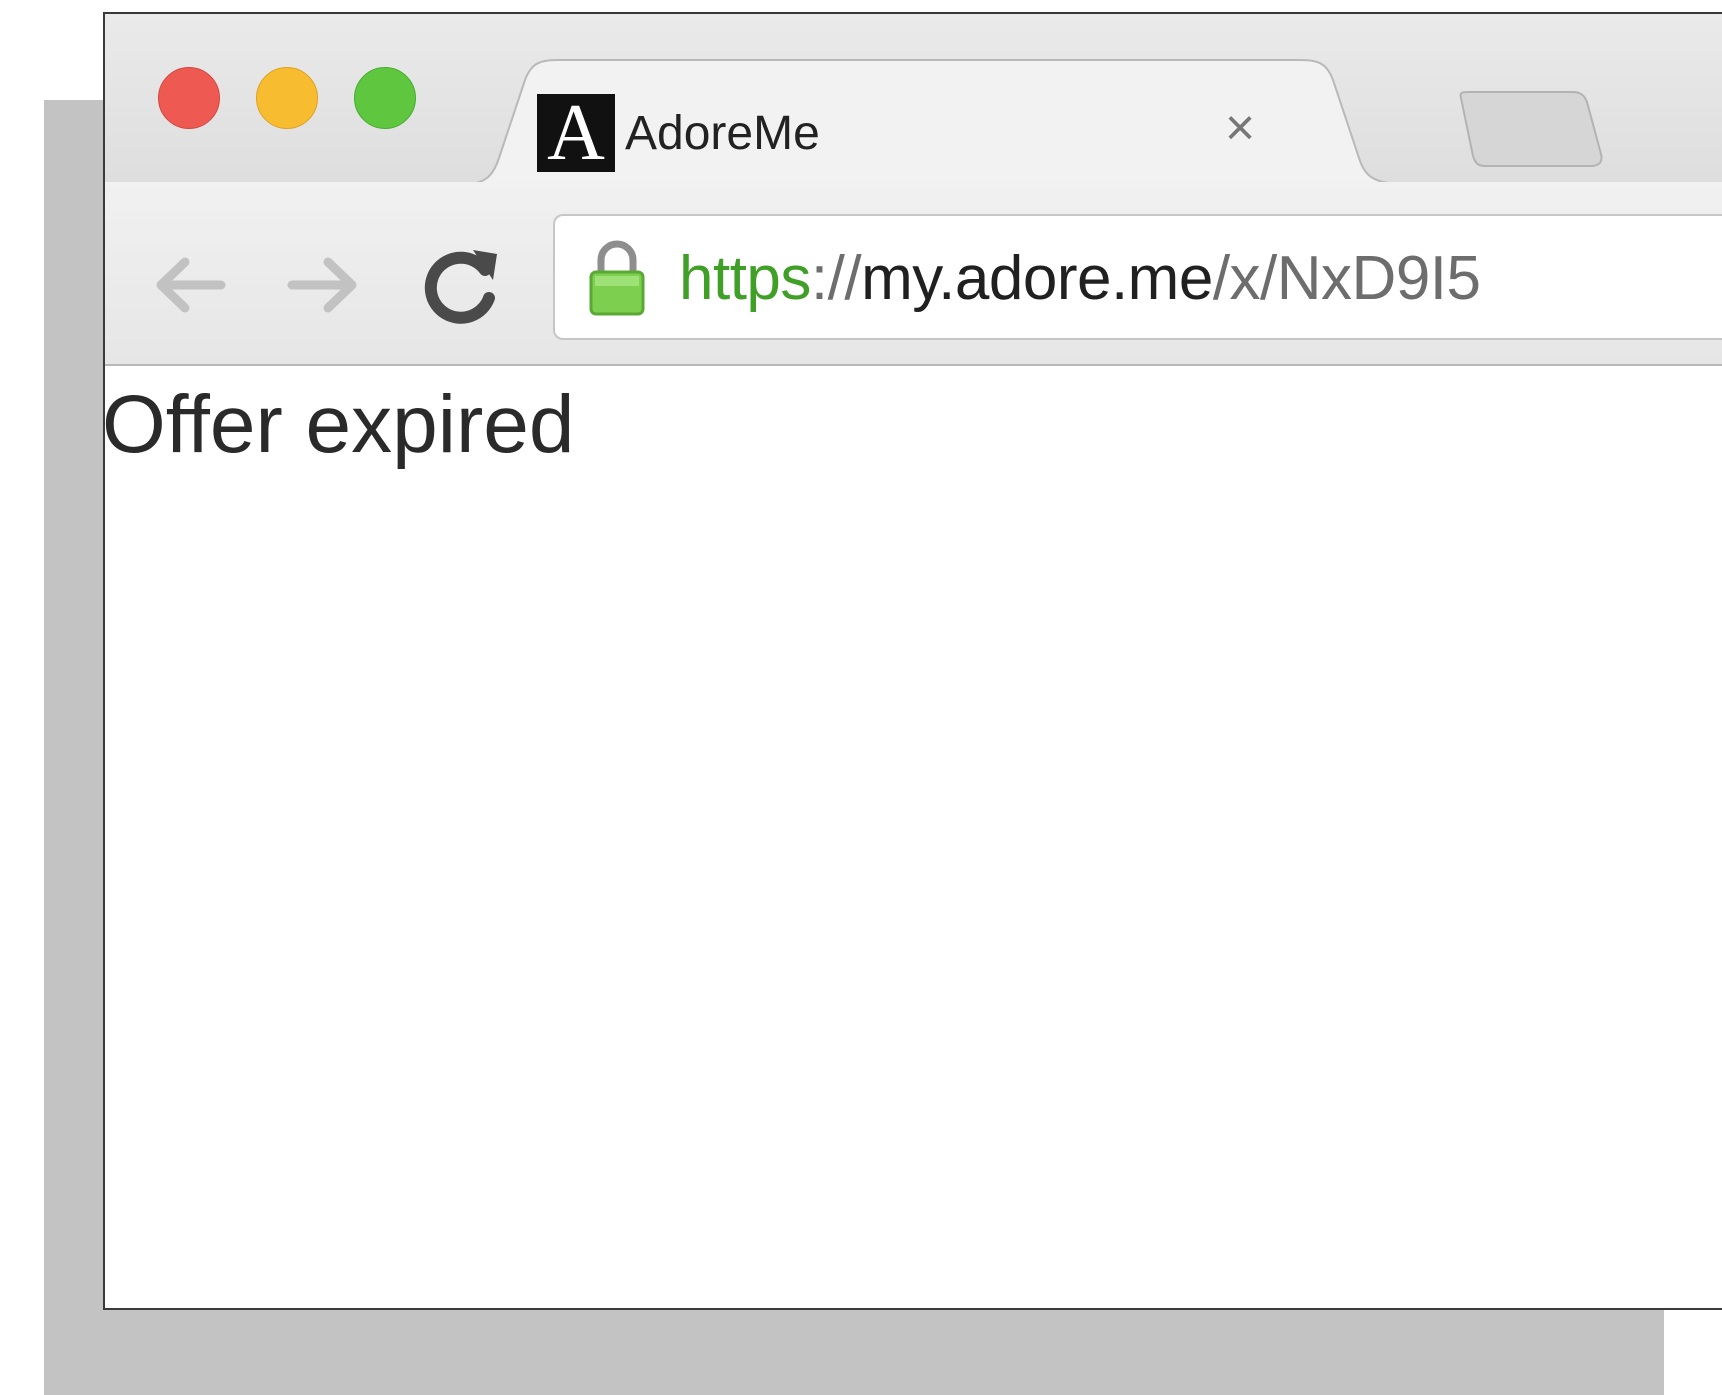  Describe the element at coordinates (287, 98) in the screenshot. I see `window-minimize-button` at that location.